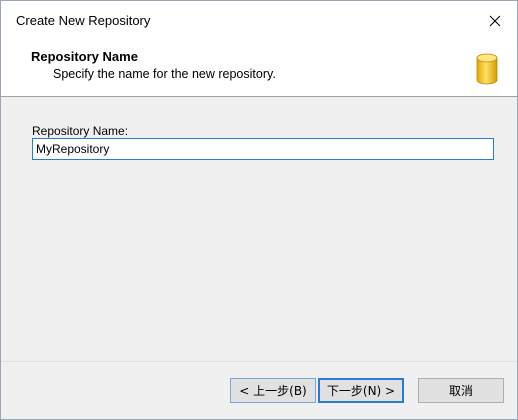 This screenshot has height=420, width=518. What do you see at coordinates (273, 390) in the screenshot?
I see `back-button: < 上一步(B)` at bounding box center [273, 390].